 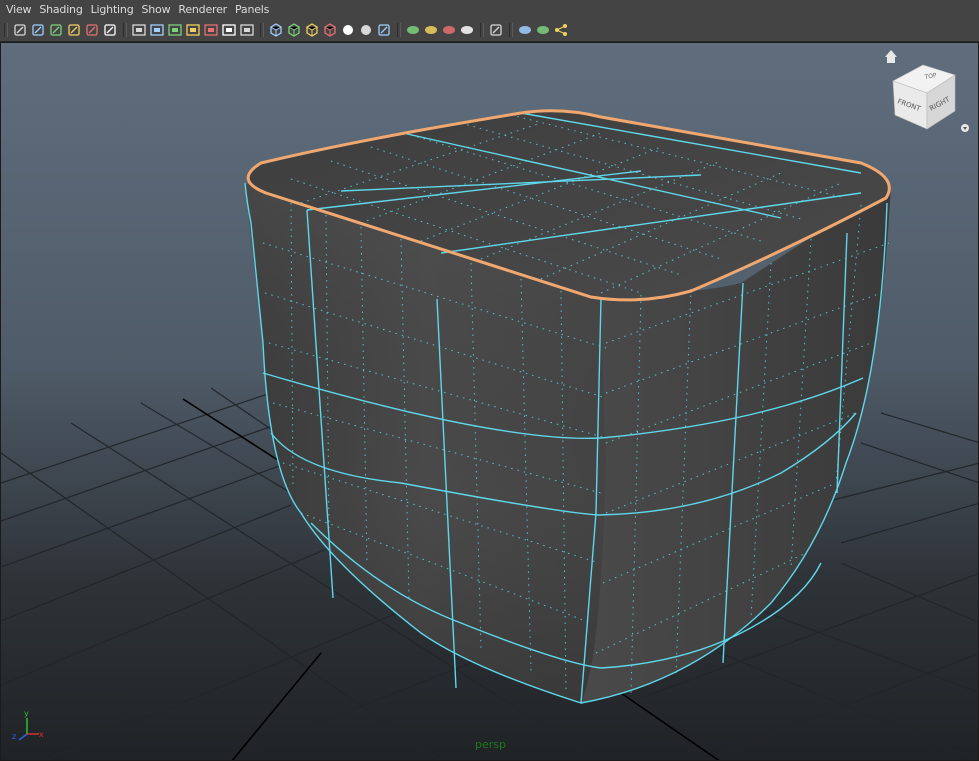 What do you see at coordinates (965, 128) in the screenshot?
I see `viewcube-menu-icon` at bounding box center [965, 128].